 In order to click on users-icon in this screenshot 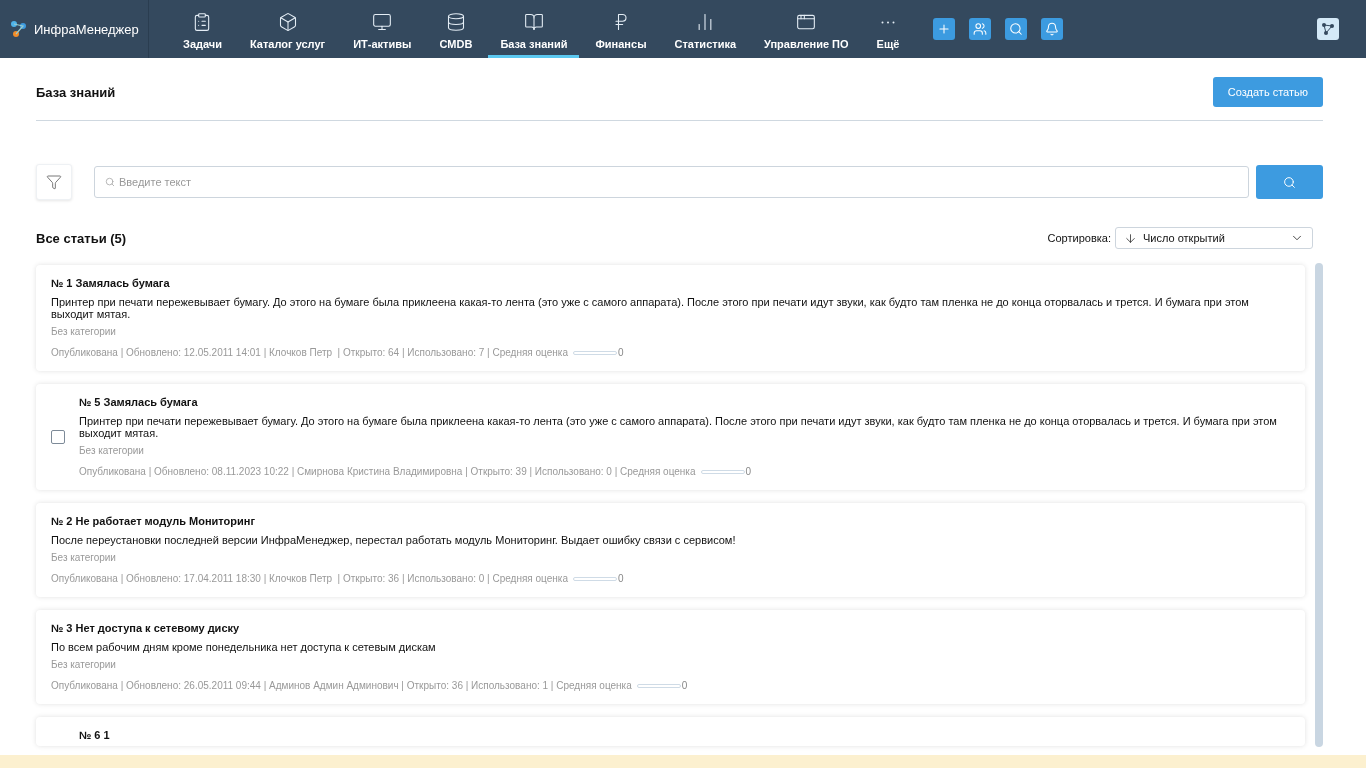, I will do `click(980, 29)`.